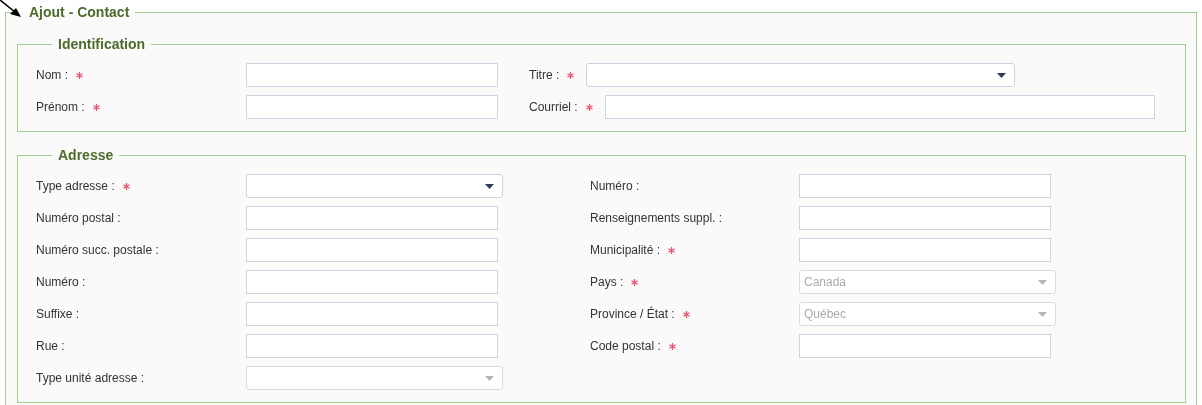 The image size is (1202, 405). What do you see at coordinates (75, 186) in the screenshot?
I see `field-label: Type adresse :` at bounding box center [75, 186].